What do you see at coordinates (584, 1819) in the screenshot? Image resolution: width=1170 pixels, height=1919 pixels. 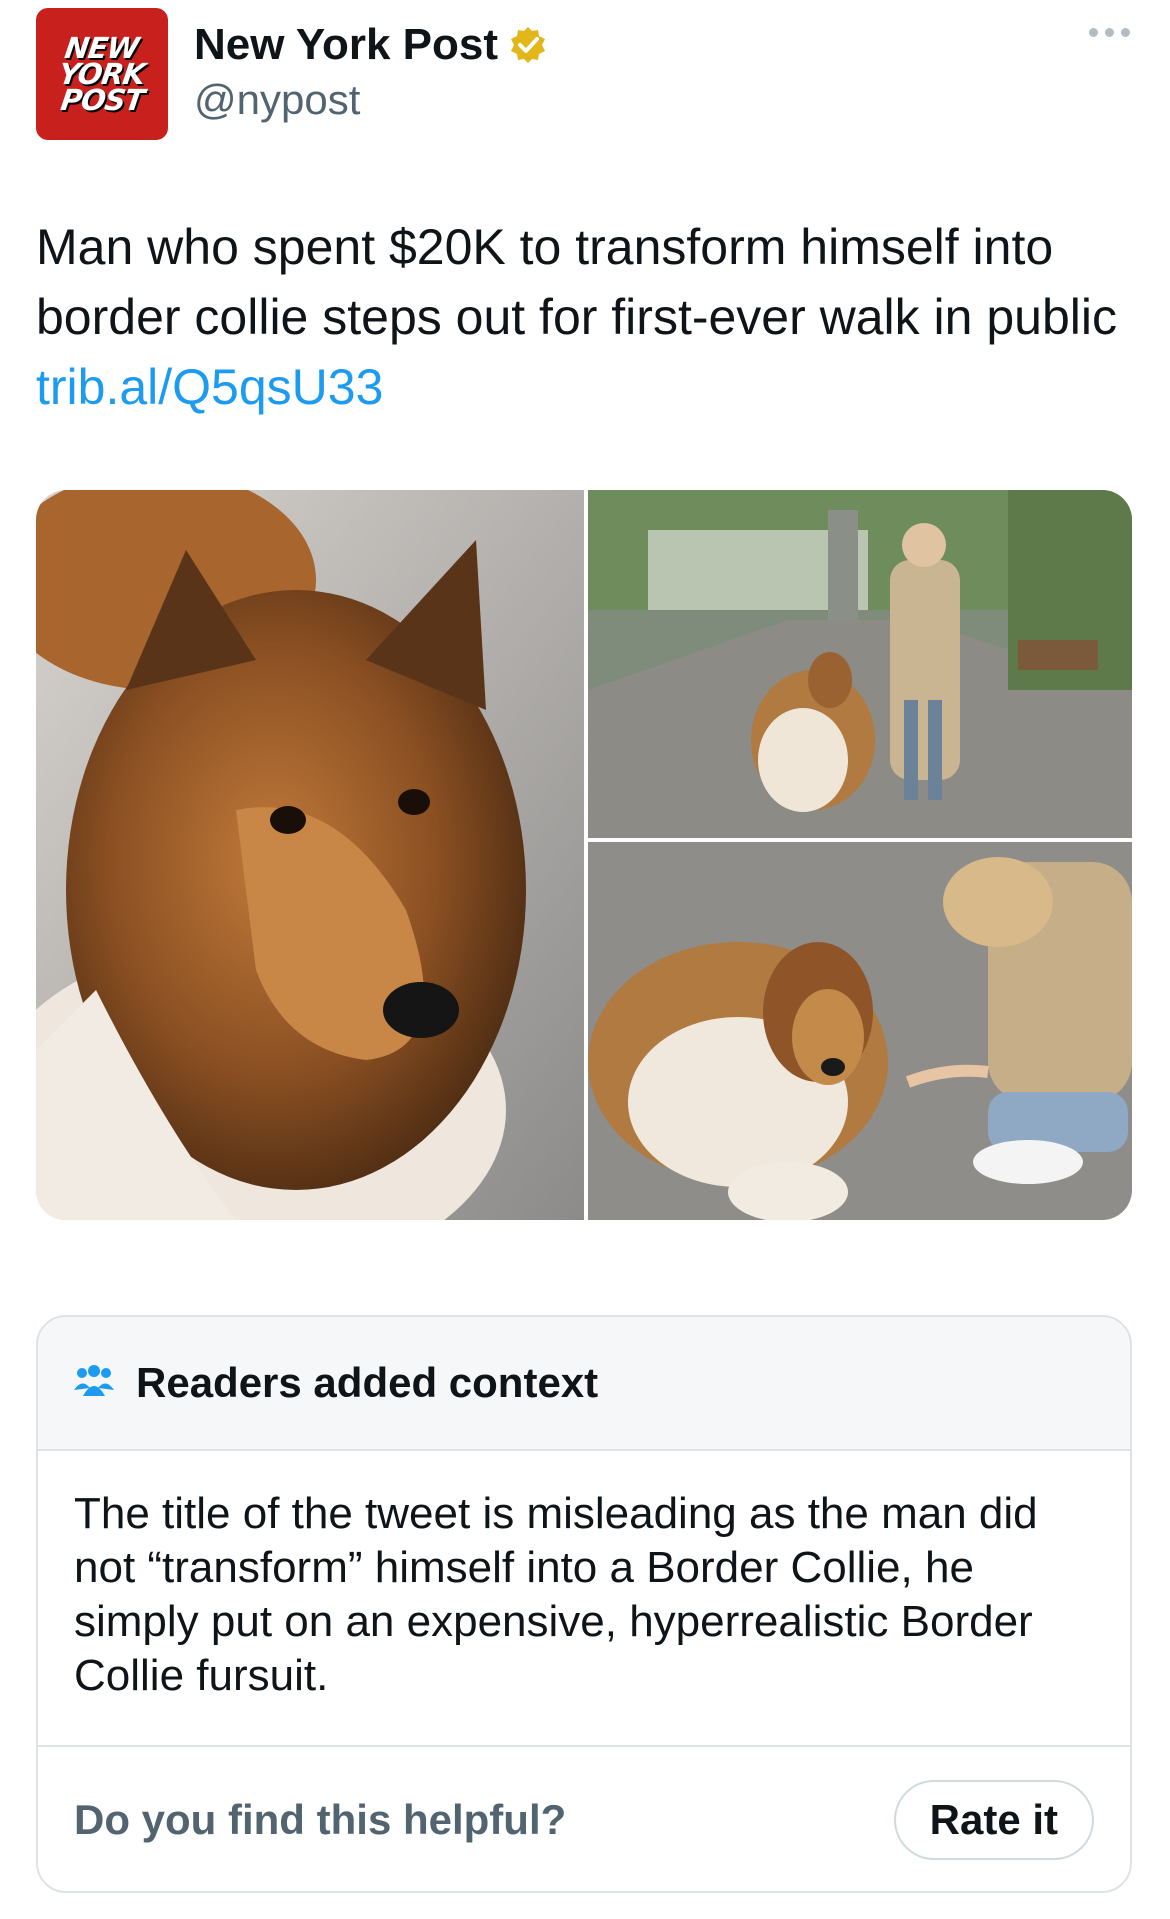 I see `community-note-footer: Do you find this helpful? Rate it` at bounding box center [584, 1819].